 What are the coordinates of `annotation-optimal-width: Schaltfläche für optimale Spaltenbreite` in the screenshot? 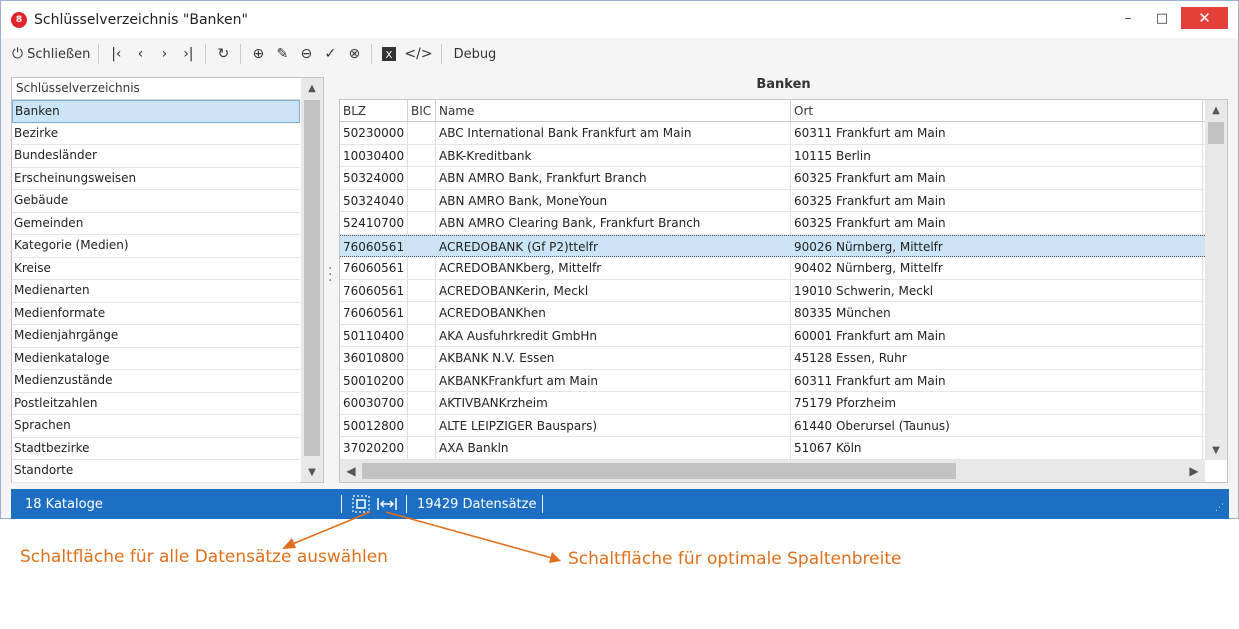 It's located at (735, 559).